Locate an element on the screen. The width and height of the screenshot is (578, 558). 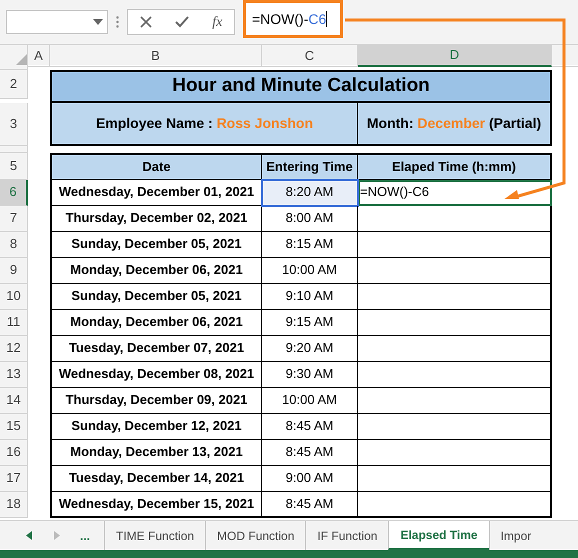
column-heading: Elaped Time (h:mm) is located at coordinates (455, 166).